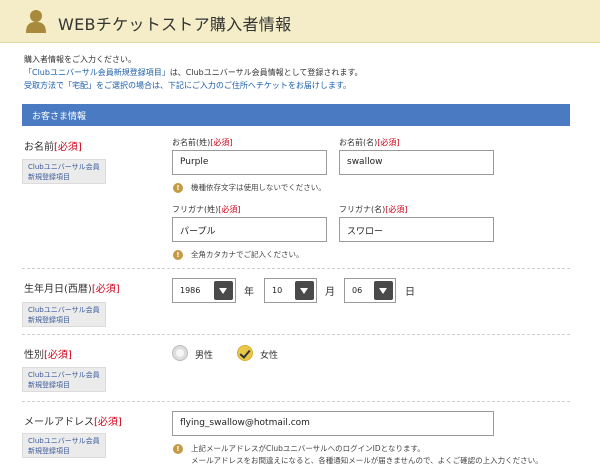  I want to click on kana-note: ! 全角カタカナでご記入ください。, so click(238, 255).